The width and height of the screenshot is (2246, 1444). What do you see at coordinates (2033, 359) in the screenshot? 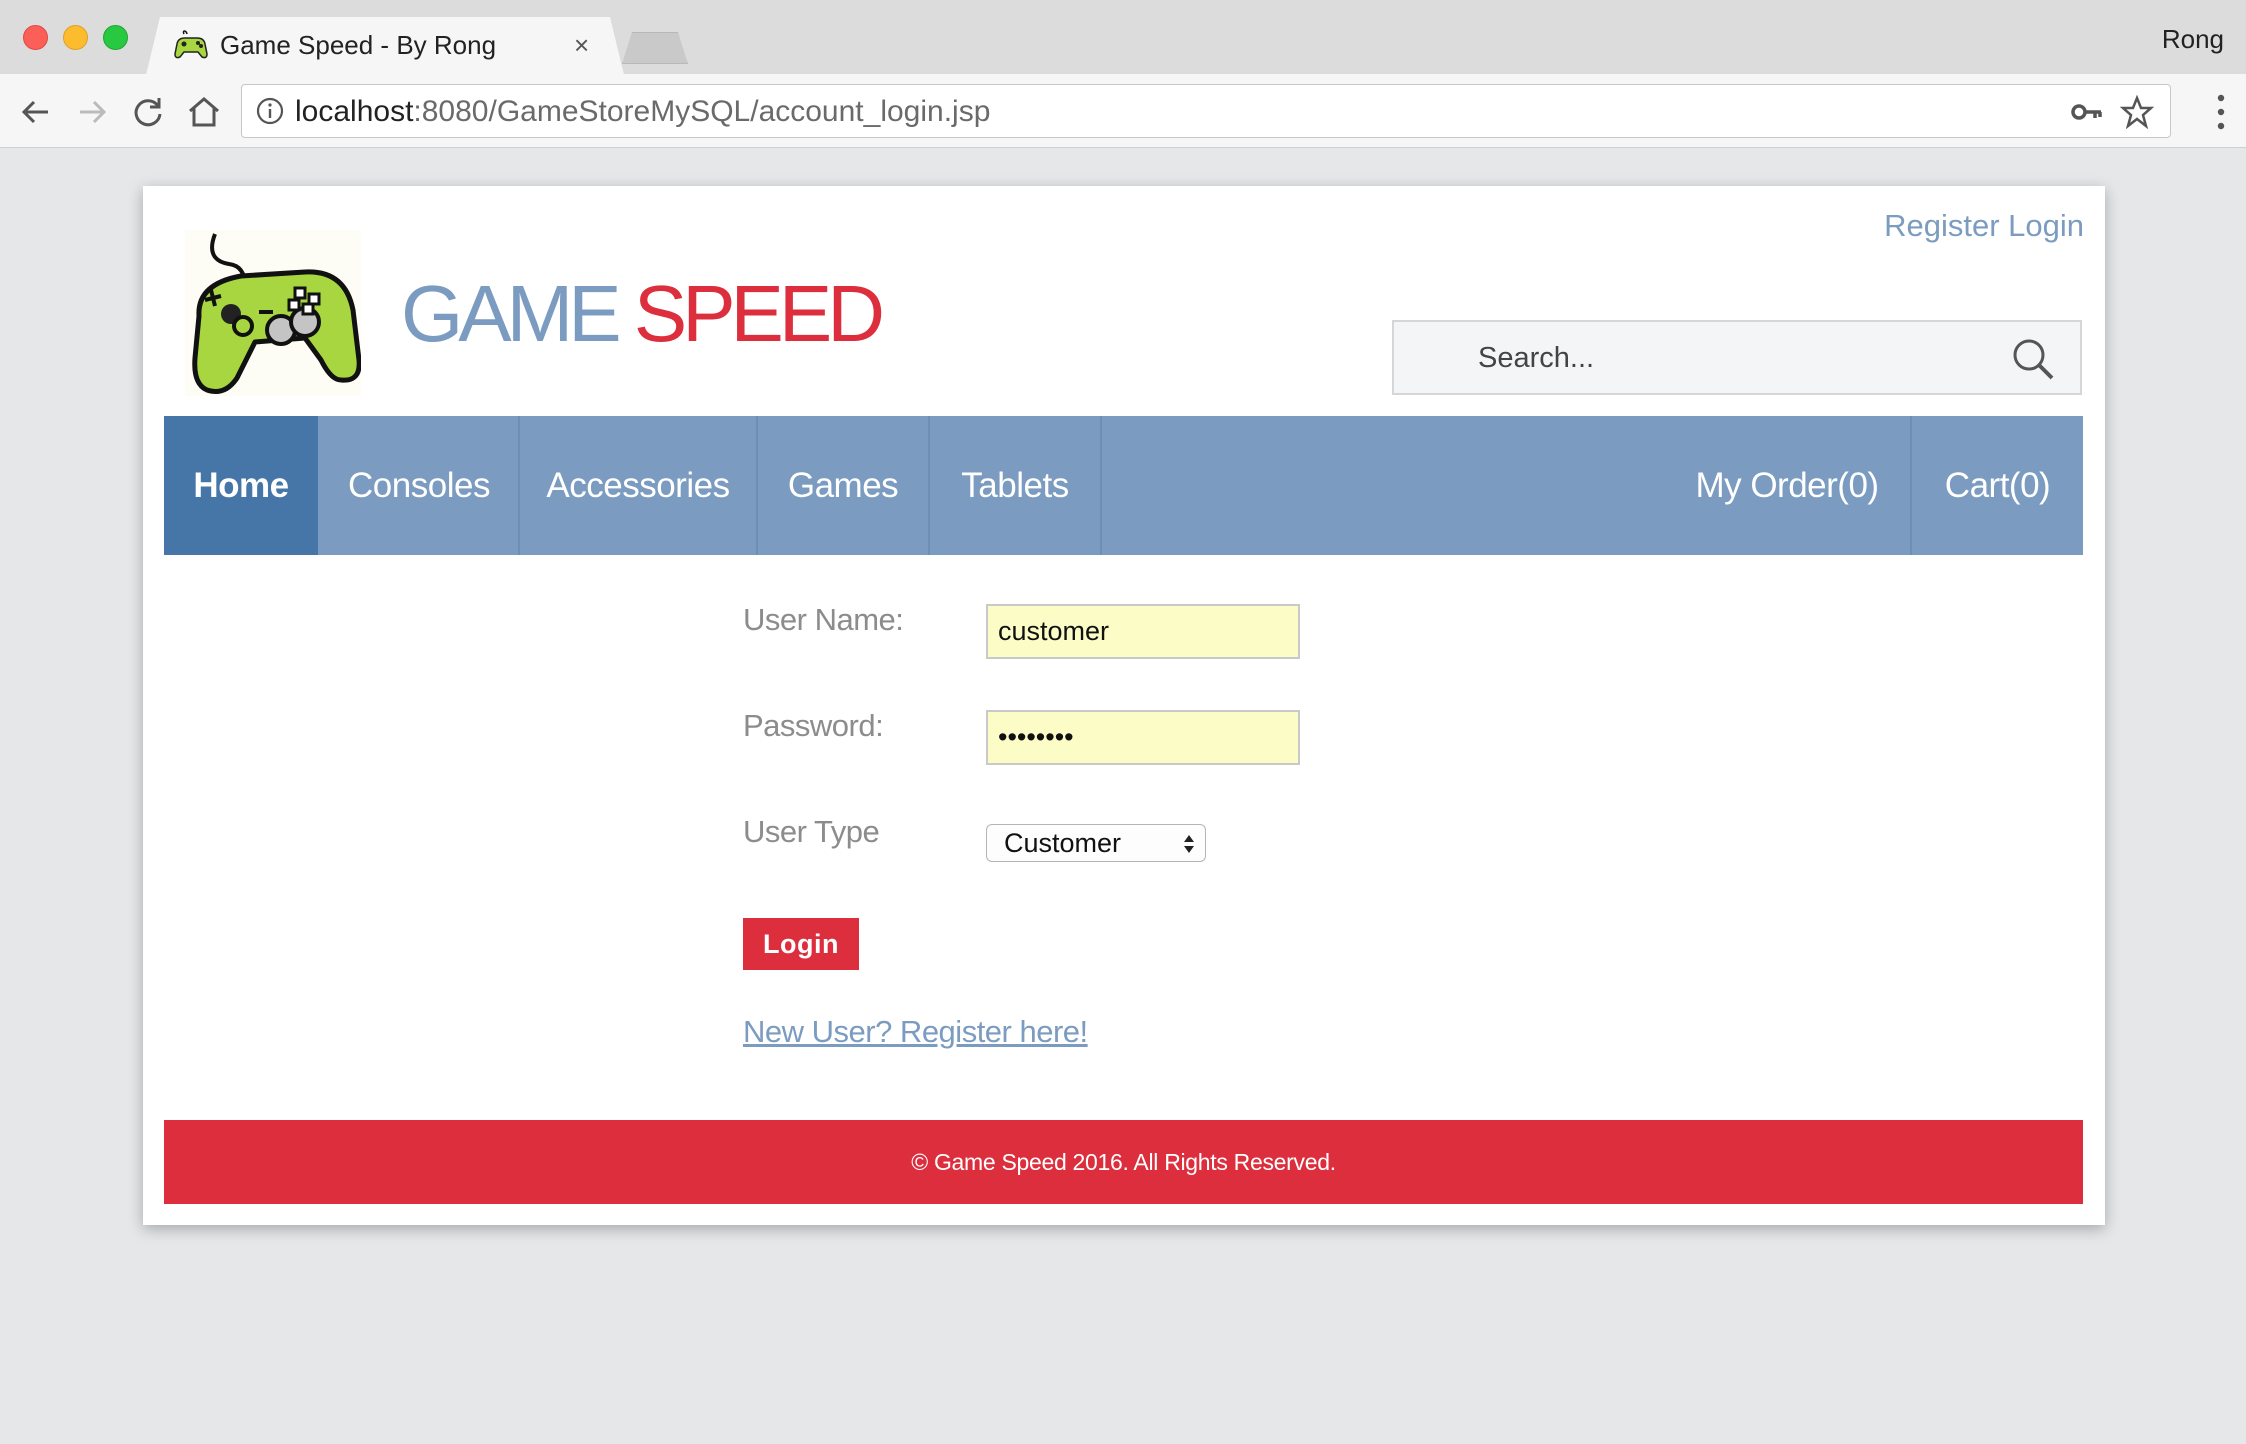
I see `search-icon` at bounding box center [2033, 359].